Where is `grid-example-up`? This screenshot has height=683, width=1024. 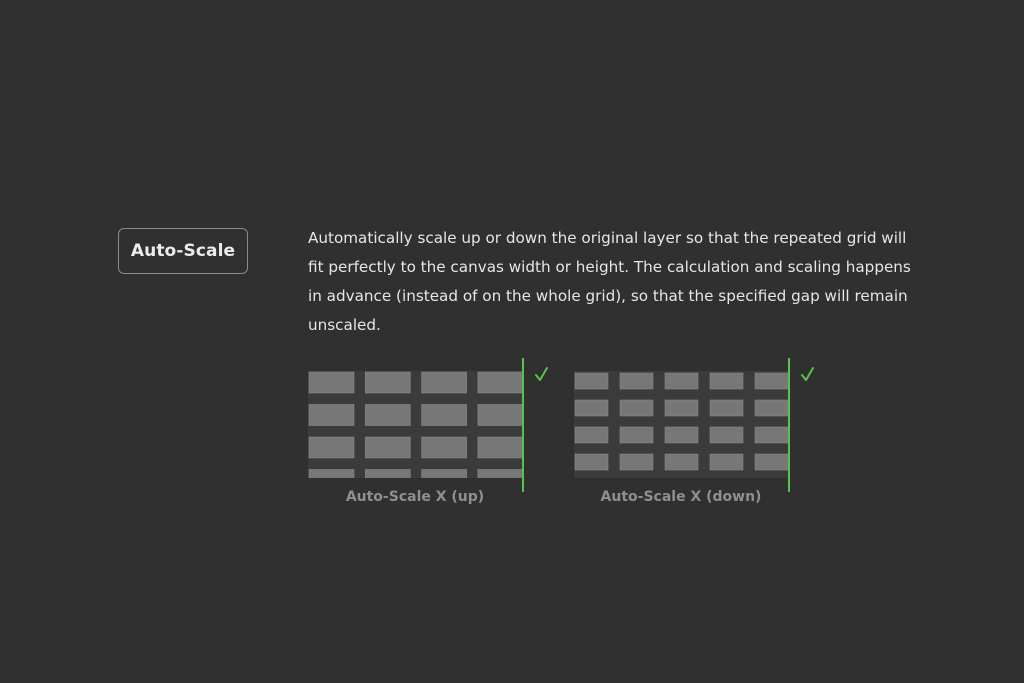
grid-example-up is located at coordinates (428, 425).